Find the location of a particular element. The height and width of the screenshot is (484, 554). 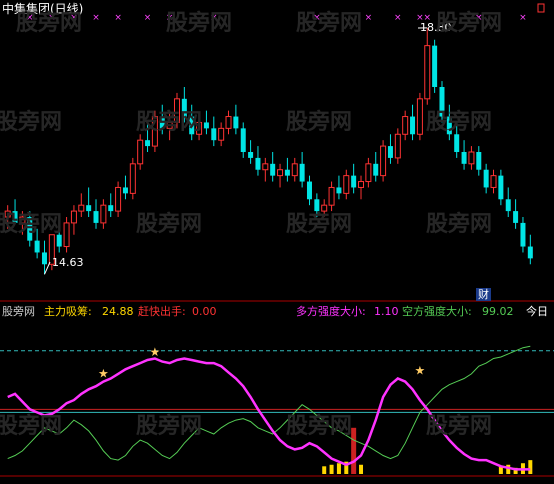

chart-title: 中集集团(日线) is located at coordinates (42, 9).